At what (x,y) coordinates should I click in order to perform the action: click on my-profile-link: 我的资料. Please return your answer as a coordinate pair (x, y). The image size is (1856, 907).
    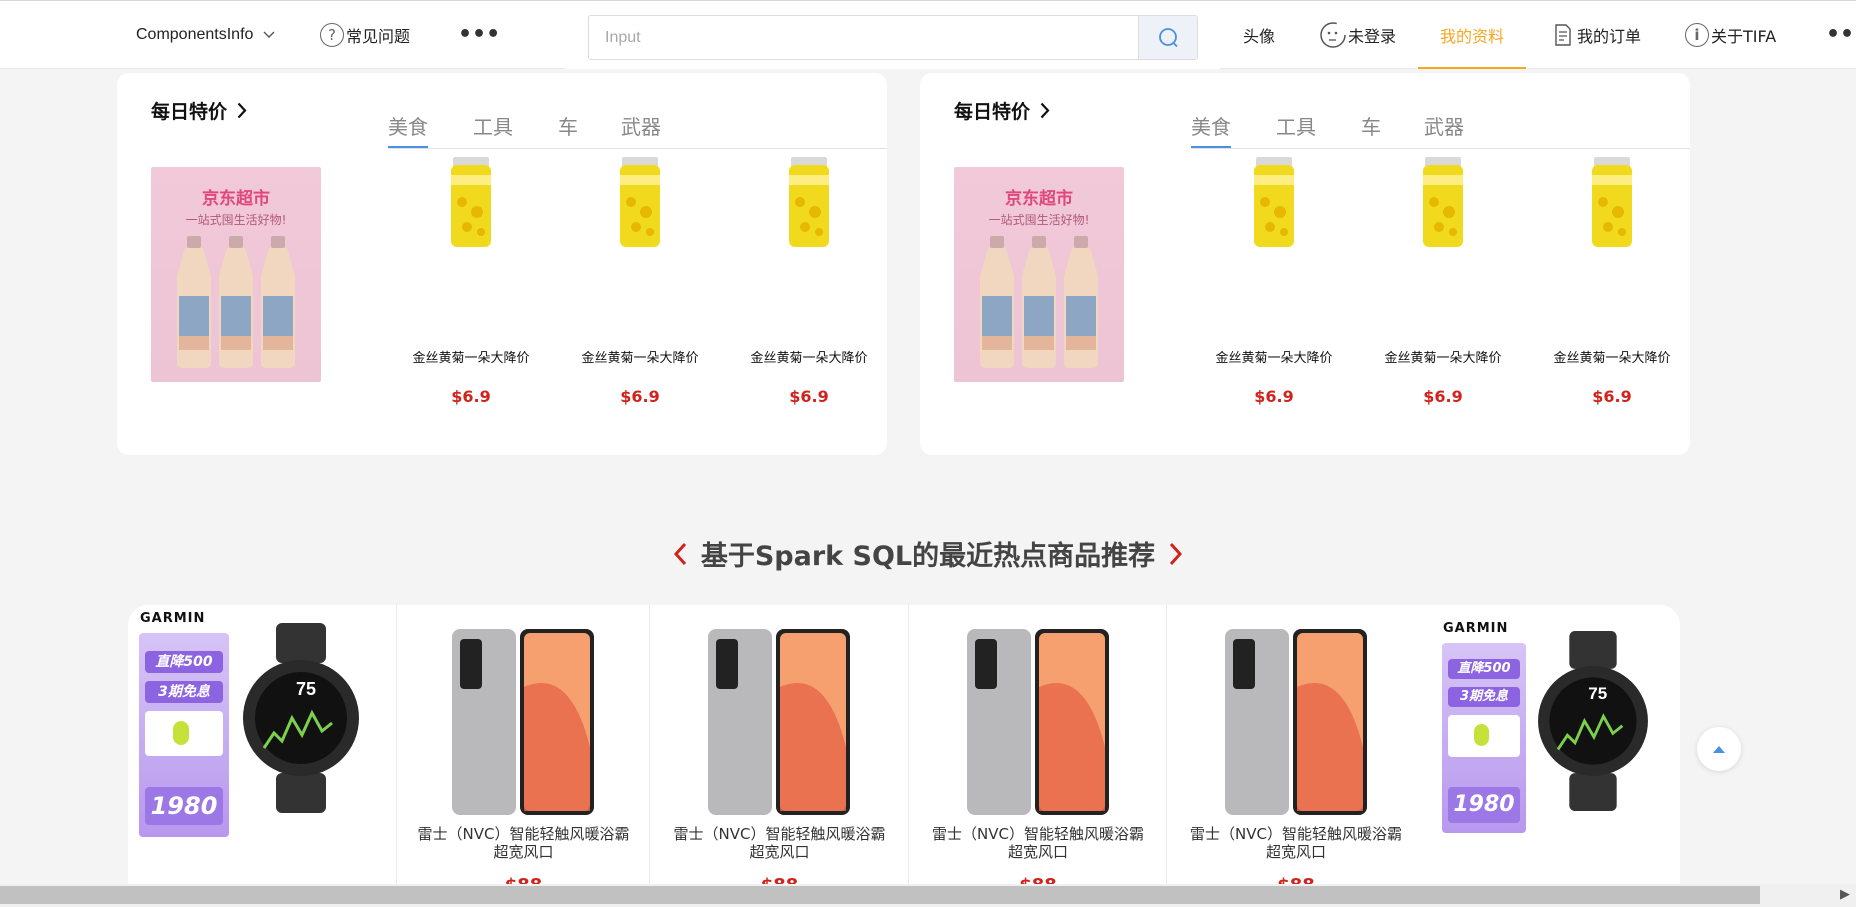
    Looking at the image, I should click on (1472, 35).